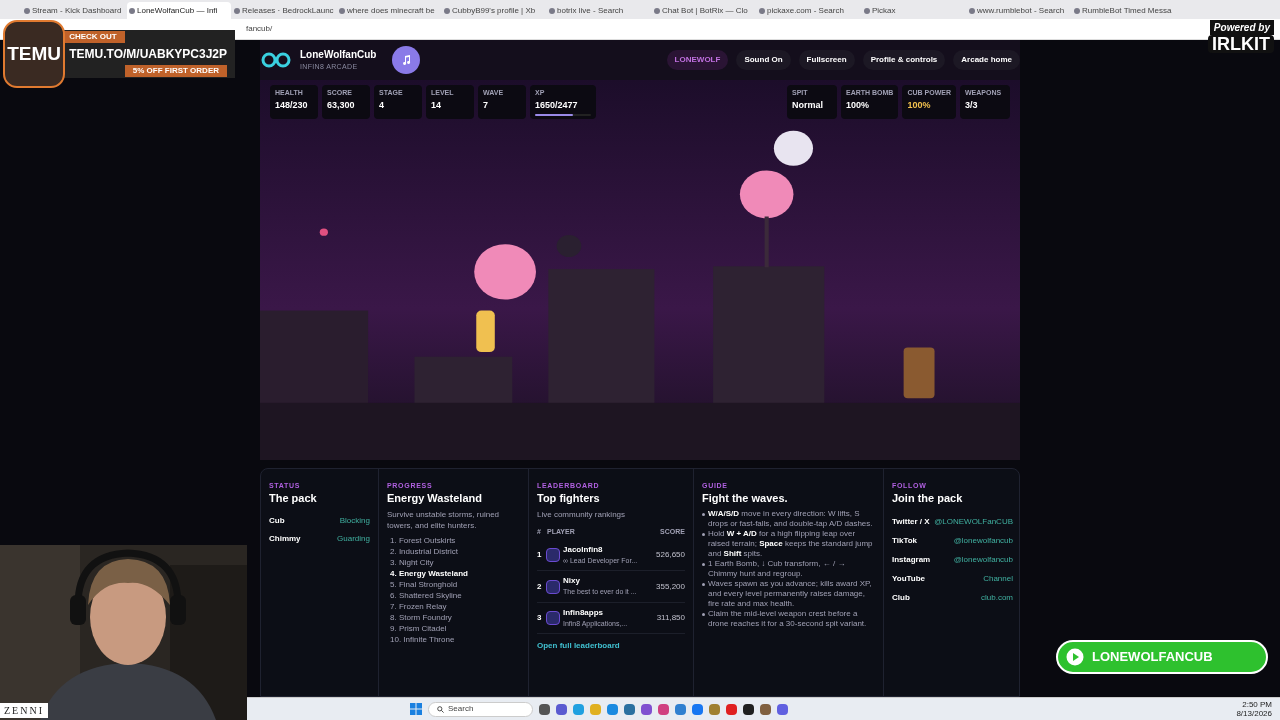  I want to click on tab-title: LoneWolfanCub — Infi, so click(177, 10).